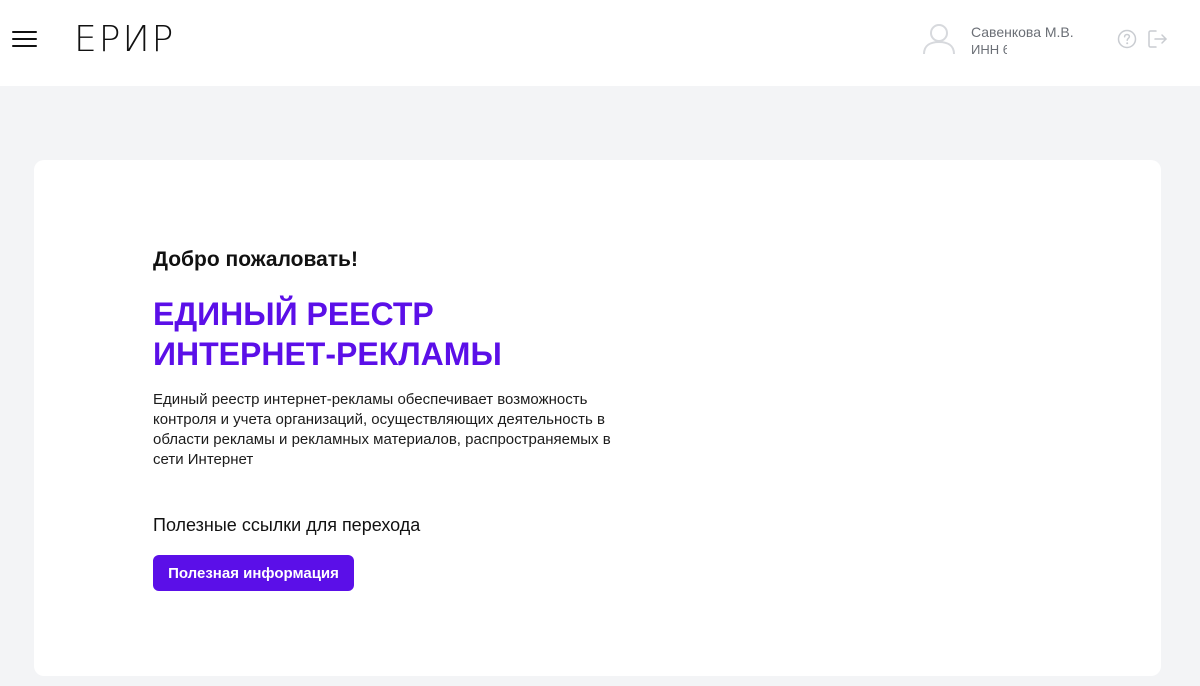 This screenshot has width=1200, height=686. I want to click on logo: ЕРИР, so click(124, 40).